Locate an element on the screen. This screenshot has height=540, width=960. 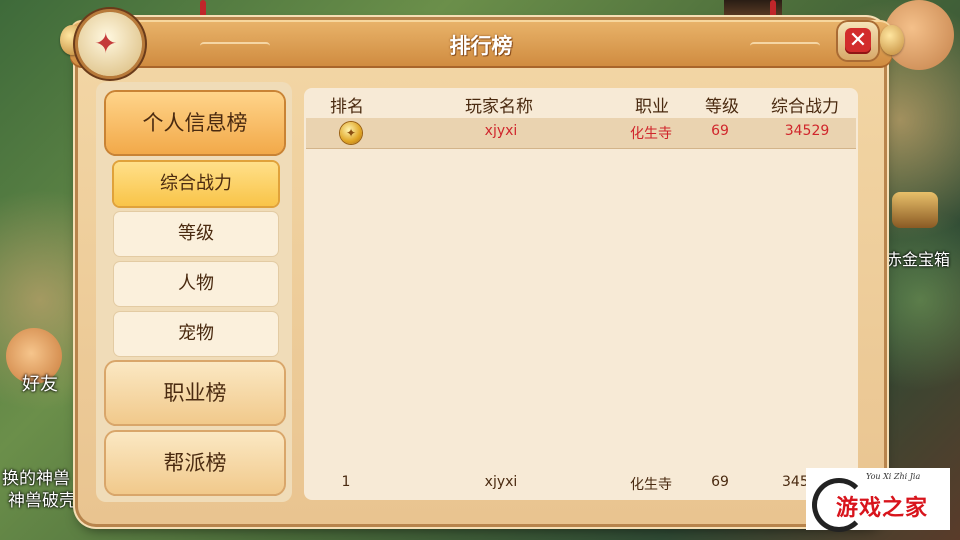
my-name: xjyxi is located at coordinates (501, 482).